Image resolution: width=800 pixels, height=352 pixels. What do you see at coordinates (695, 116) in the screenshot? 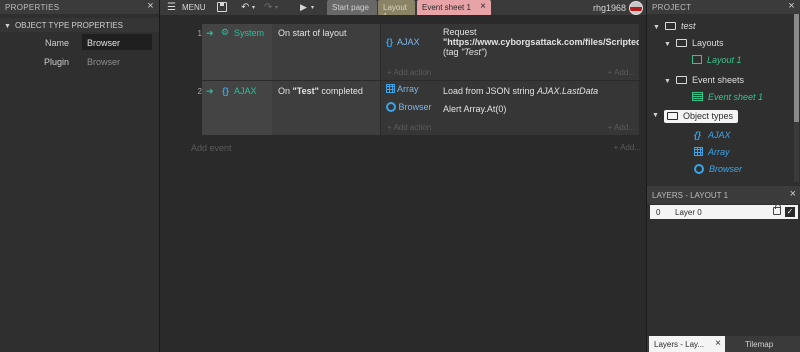
I see `tree-folder-object-types: ▼ Object types` at bounding box center [695, 116].